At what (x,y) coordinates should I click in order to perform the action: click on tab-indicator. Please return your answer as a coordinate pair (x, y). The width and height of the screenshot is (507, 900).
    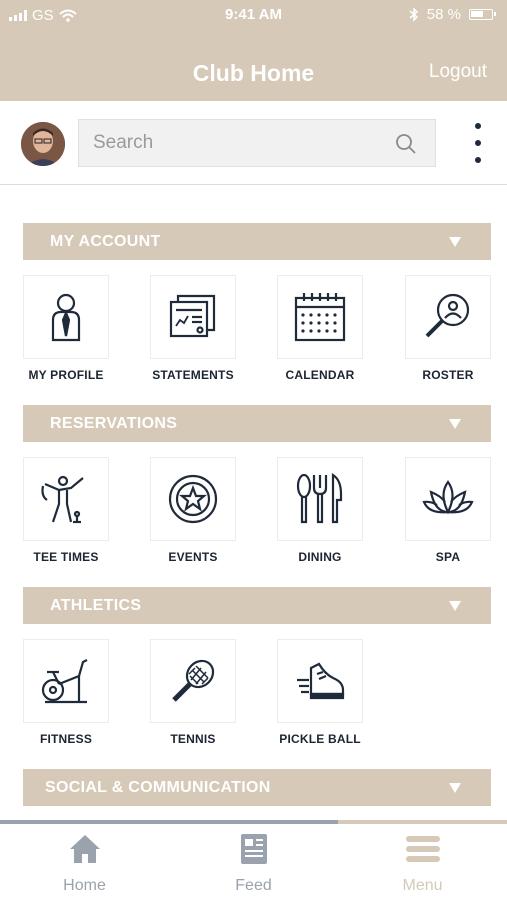
    Looking at the image, I should click on (253, 822).